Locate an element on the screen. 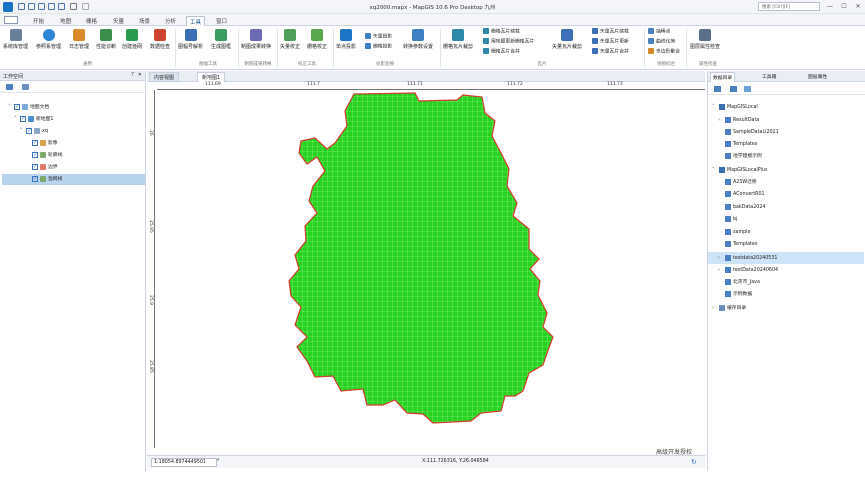  aggregate-polygons-button: 多边形聚合 is located at coordinates (664, 52).